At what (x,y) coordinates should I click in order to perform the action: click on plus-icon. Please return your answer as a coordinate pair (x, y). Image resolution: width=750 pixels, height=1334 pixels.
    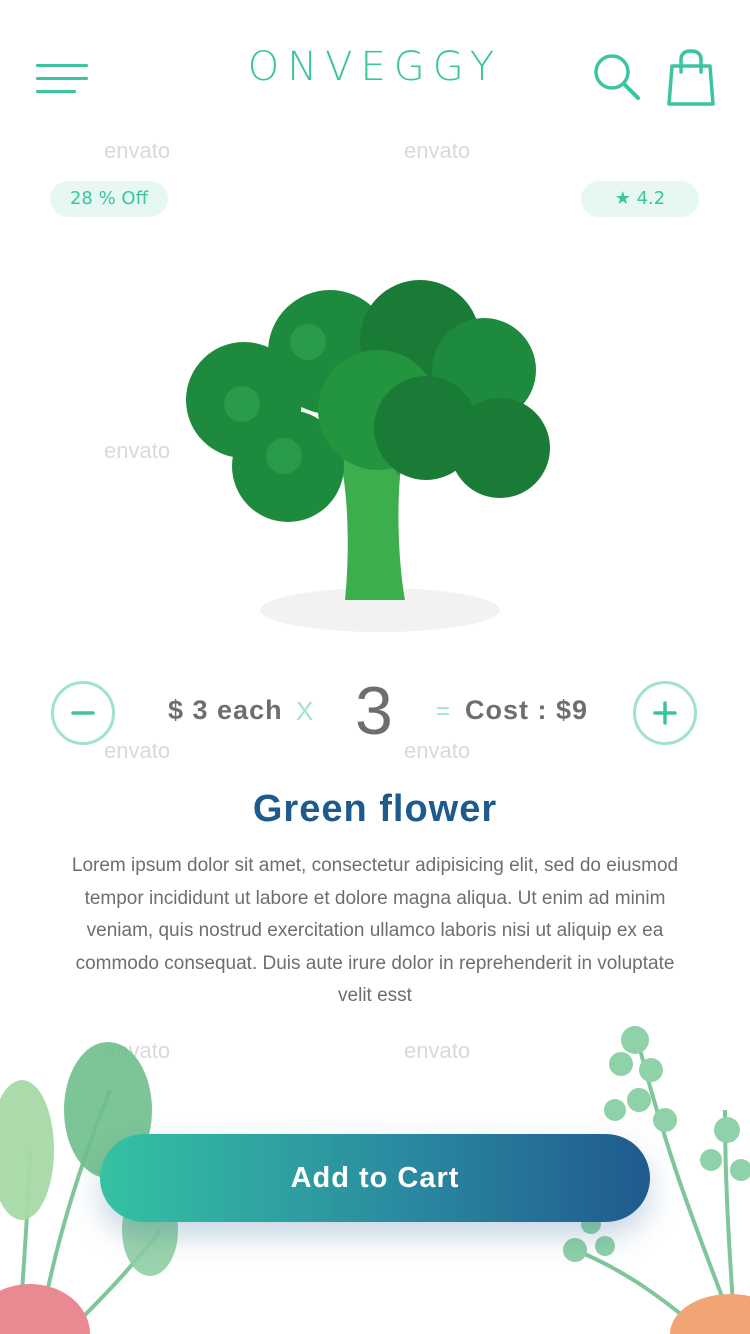
    Looking at the image, I should click on (665, 713).